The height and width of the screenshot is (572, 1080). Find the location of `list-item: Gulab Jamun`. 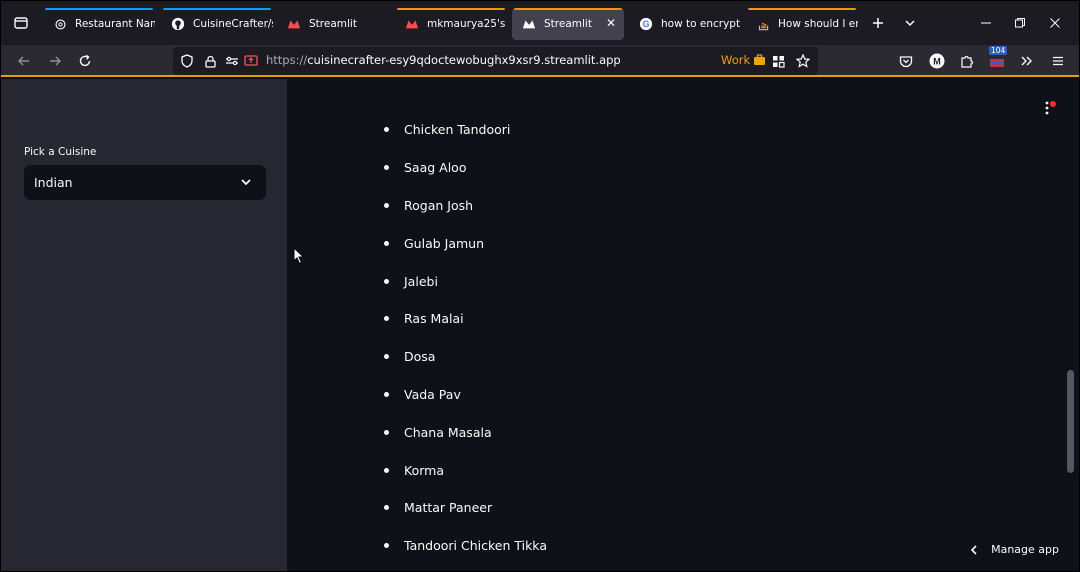

list-item: Gulab Jamun is located at coordinates (434, 243).